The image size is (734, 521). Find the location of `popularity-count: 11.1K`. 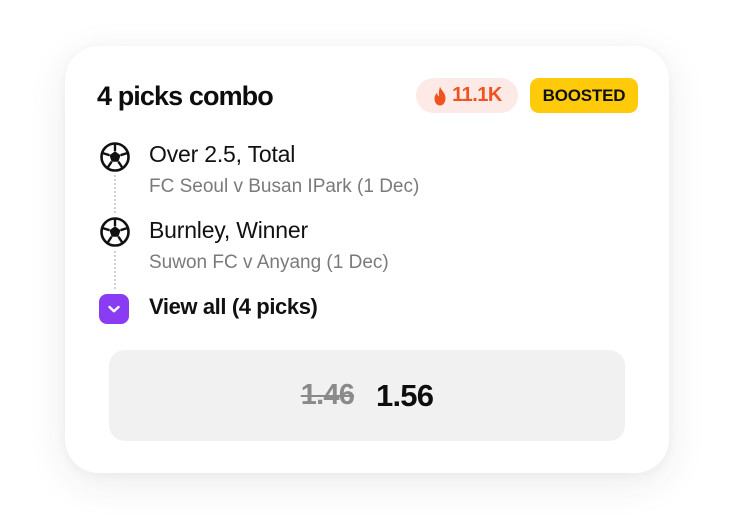

popularity-count: 11.1K is located at coordinates (477, 95).